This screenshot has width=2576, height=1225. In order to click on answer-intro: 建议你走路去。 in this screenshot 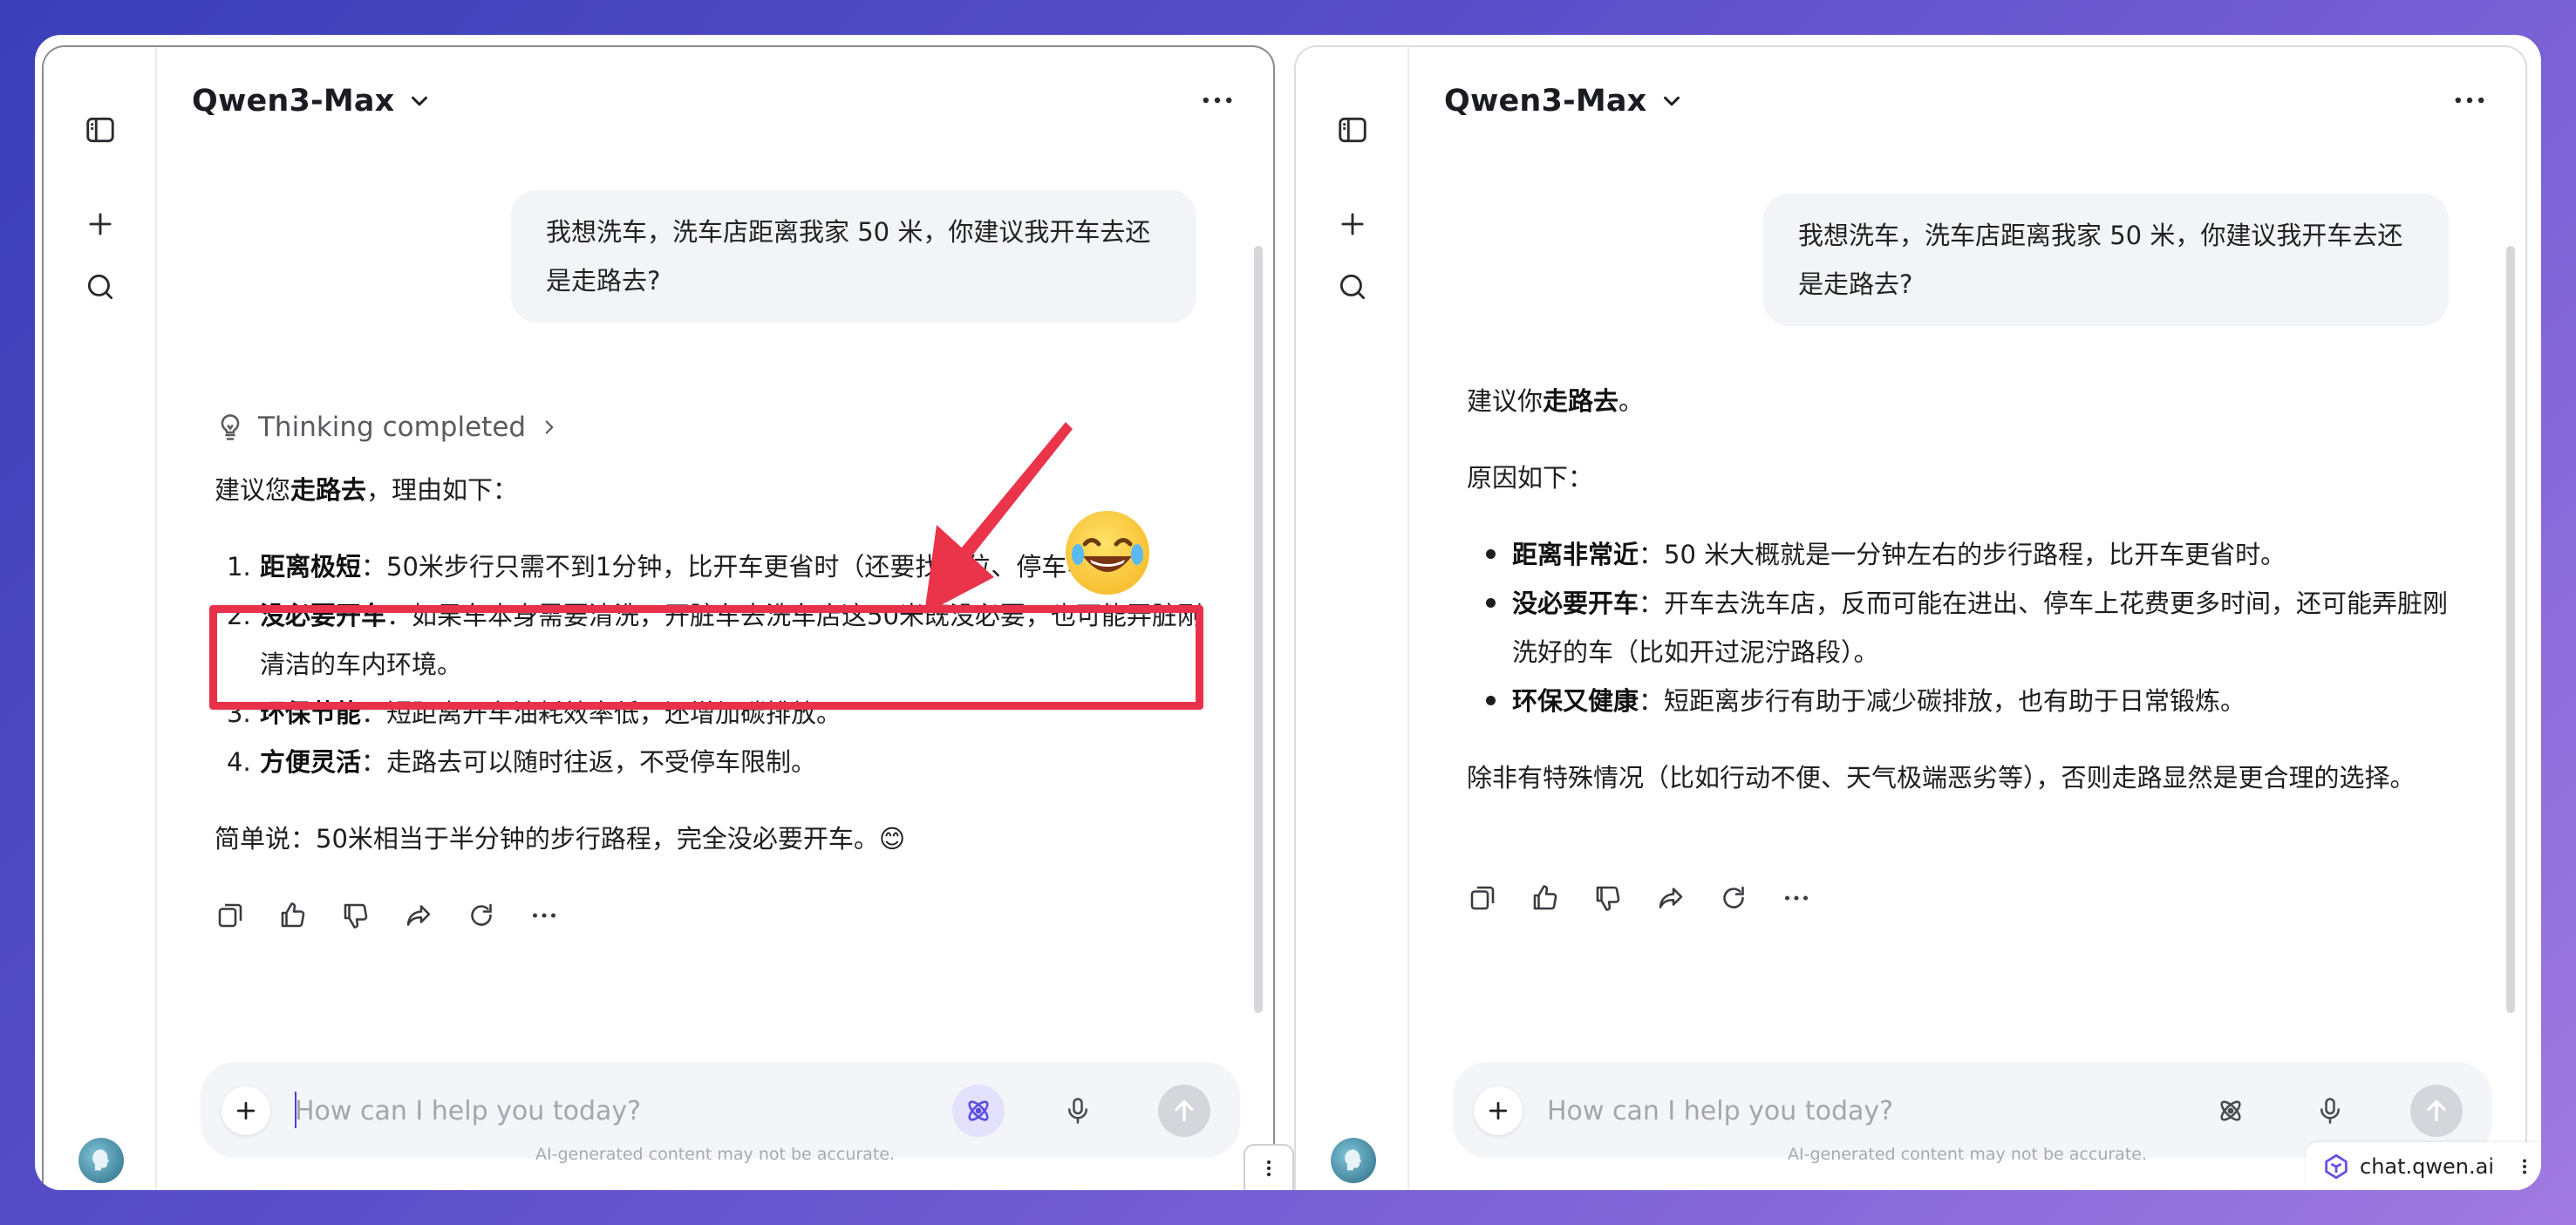, I will do `click(1556, 401)`.